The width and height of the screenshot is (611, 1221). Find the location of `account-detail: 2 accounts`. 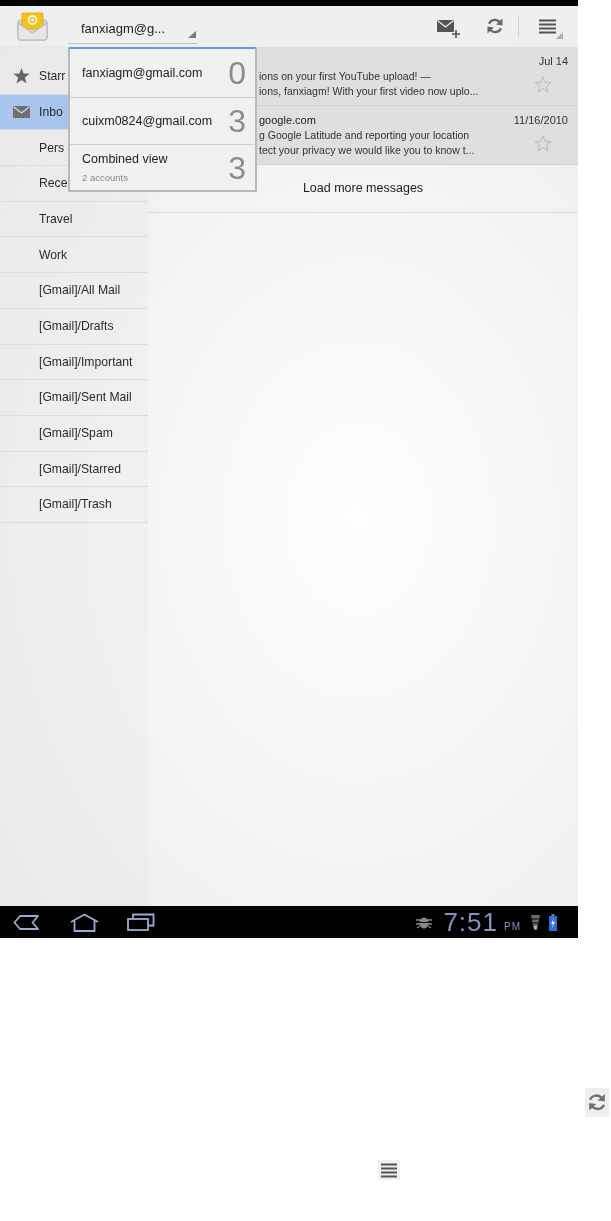

account-detail: 2 accounts is located at coordinates (105, 178).